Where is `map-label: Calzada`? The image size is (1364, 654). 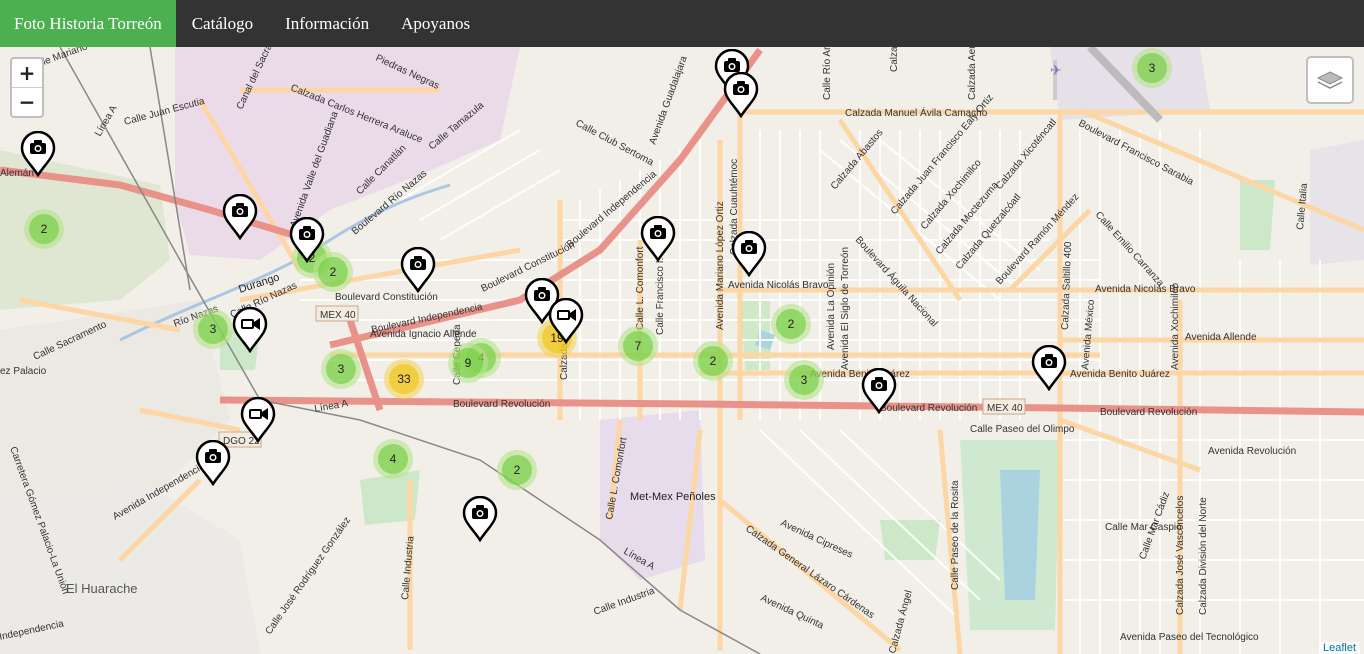
map-label: Calzada is located at coordinates (894, 59).